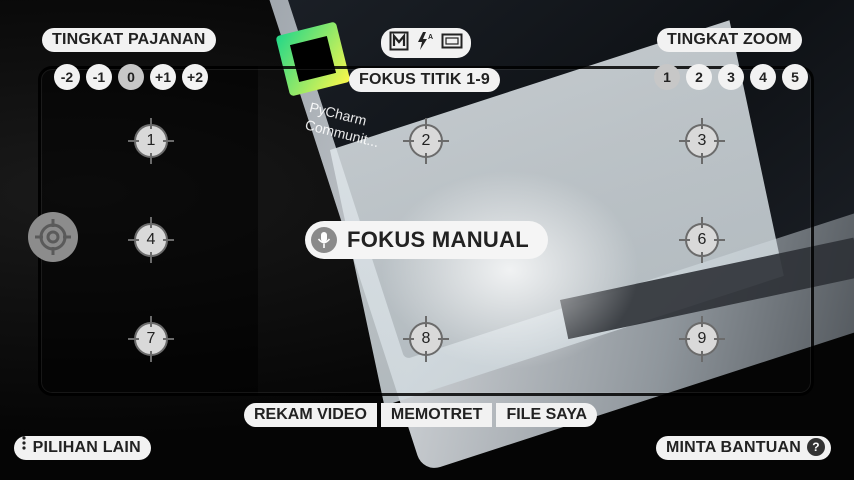 The image size is (854, 480). I want to click on help-button: MINTA BANTUAN?, so click(744, 448).